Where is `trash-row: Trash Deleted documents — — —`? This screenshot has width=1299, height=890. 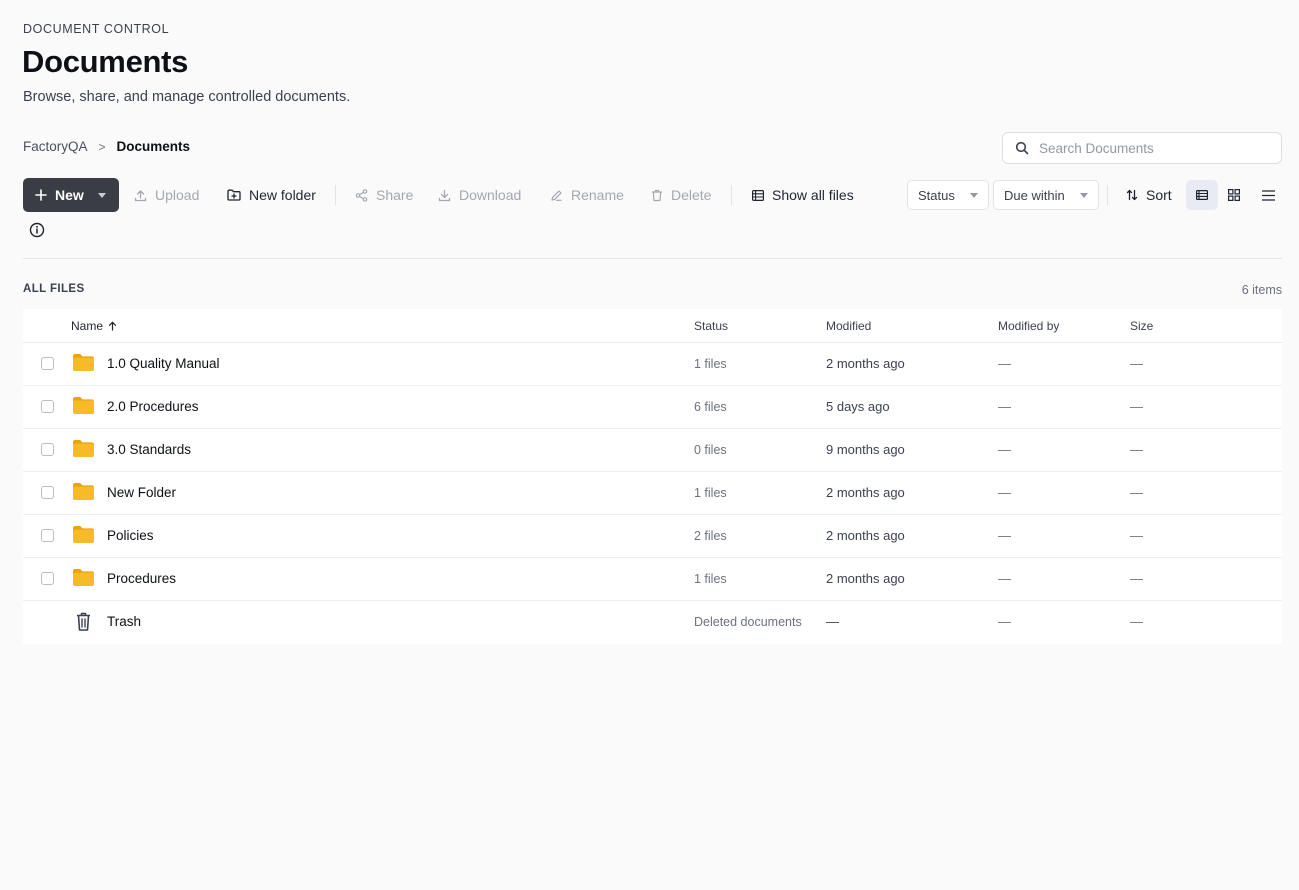 trash-row: Trash Deleted documents — — — is located at coordinates (652, 622).